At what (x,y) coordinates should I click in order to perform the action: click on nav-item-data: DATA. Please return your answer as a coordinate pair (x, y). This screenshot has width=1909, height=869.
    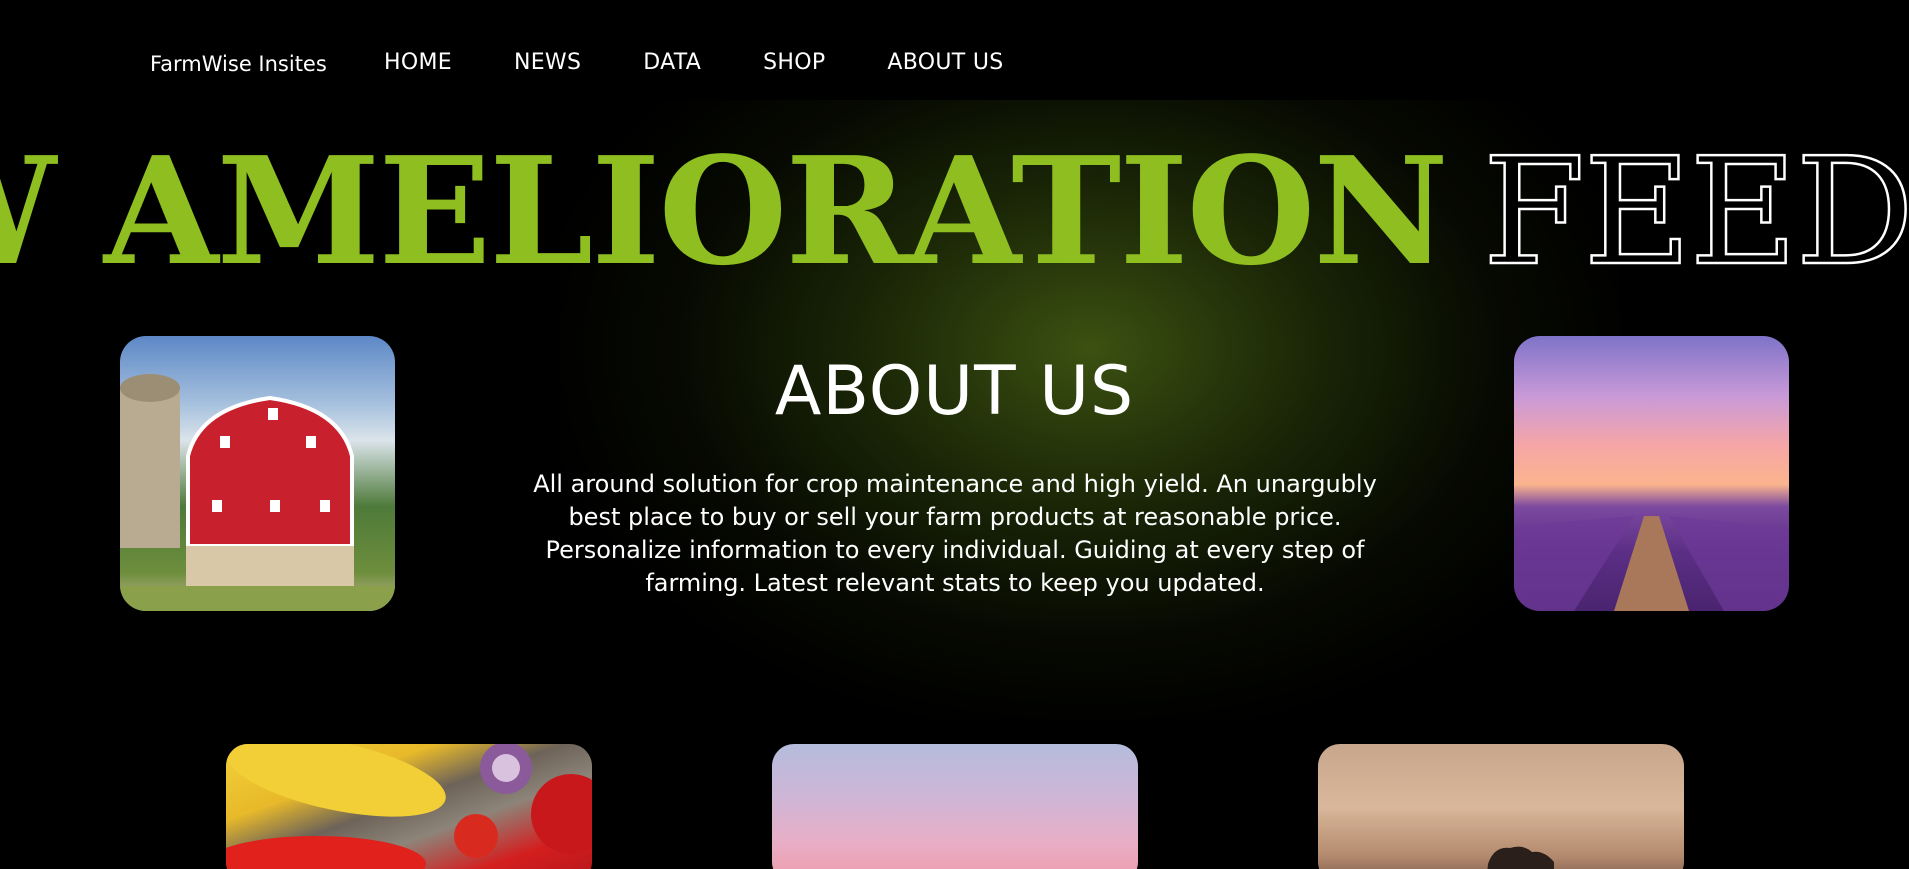
    Looking at the image, I should click on (672, 62).